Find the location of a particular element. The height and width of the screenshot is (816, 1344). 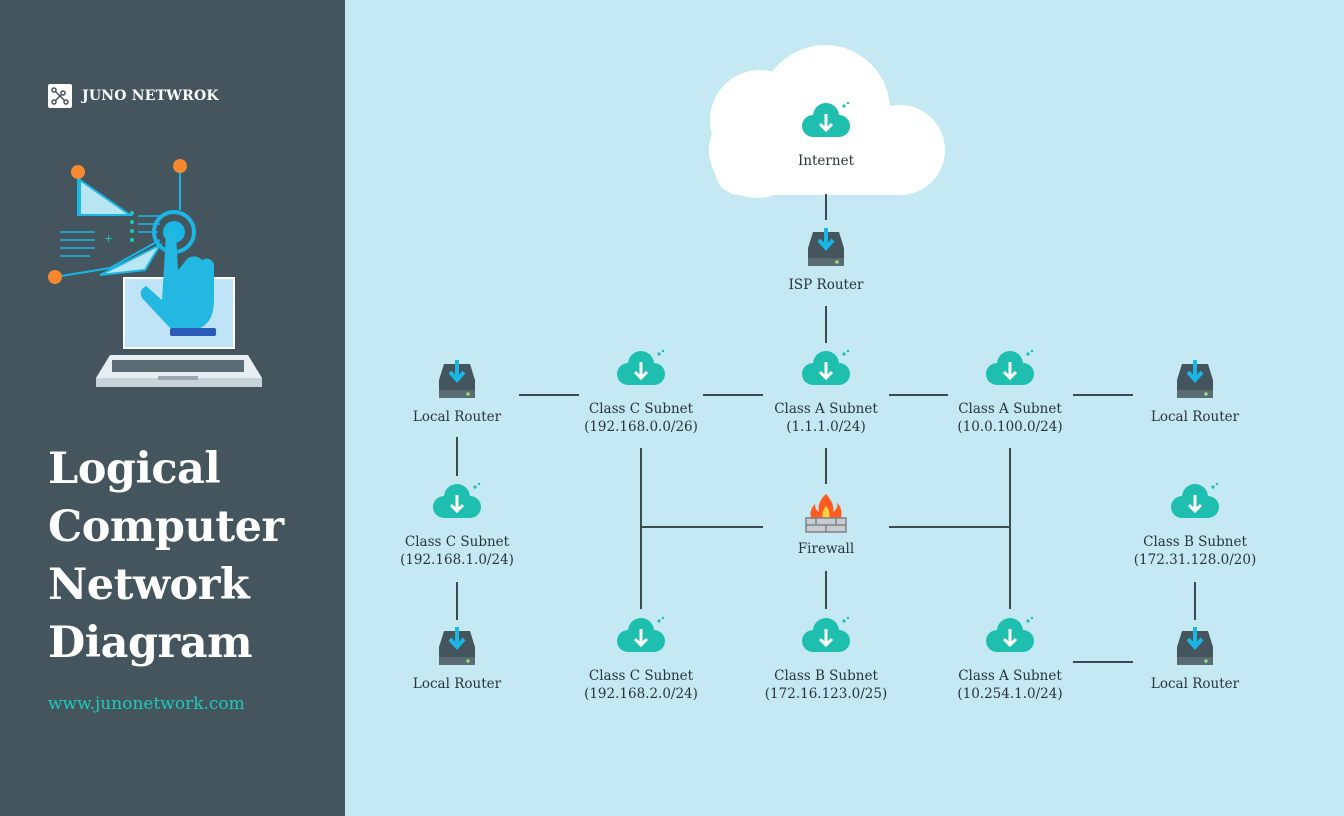

title-line: Logical is located at coordinates (134, 469).